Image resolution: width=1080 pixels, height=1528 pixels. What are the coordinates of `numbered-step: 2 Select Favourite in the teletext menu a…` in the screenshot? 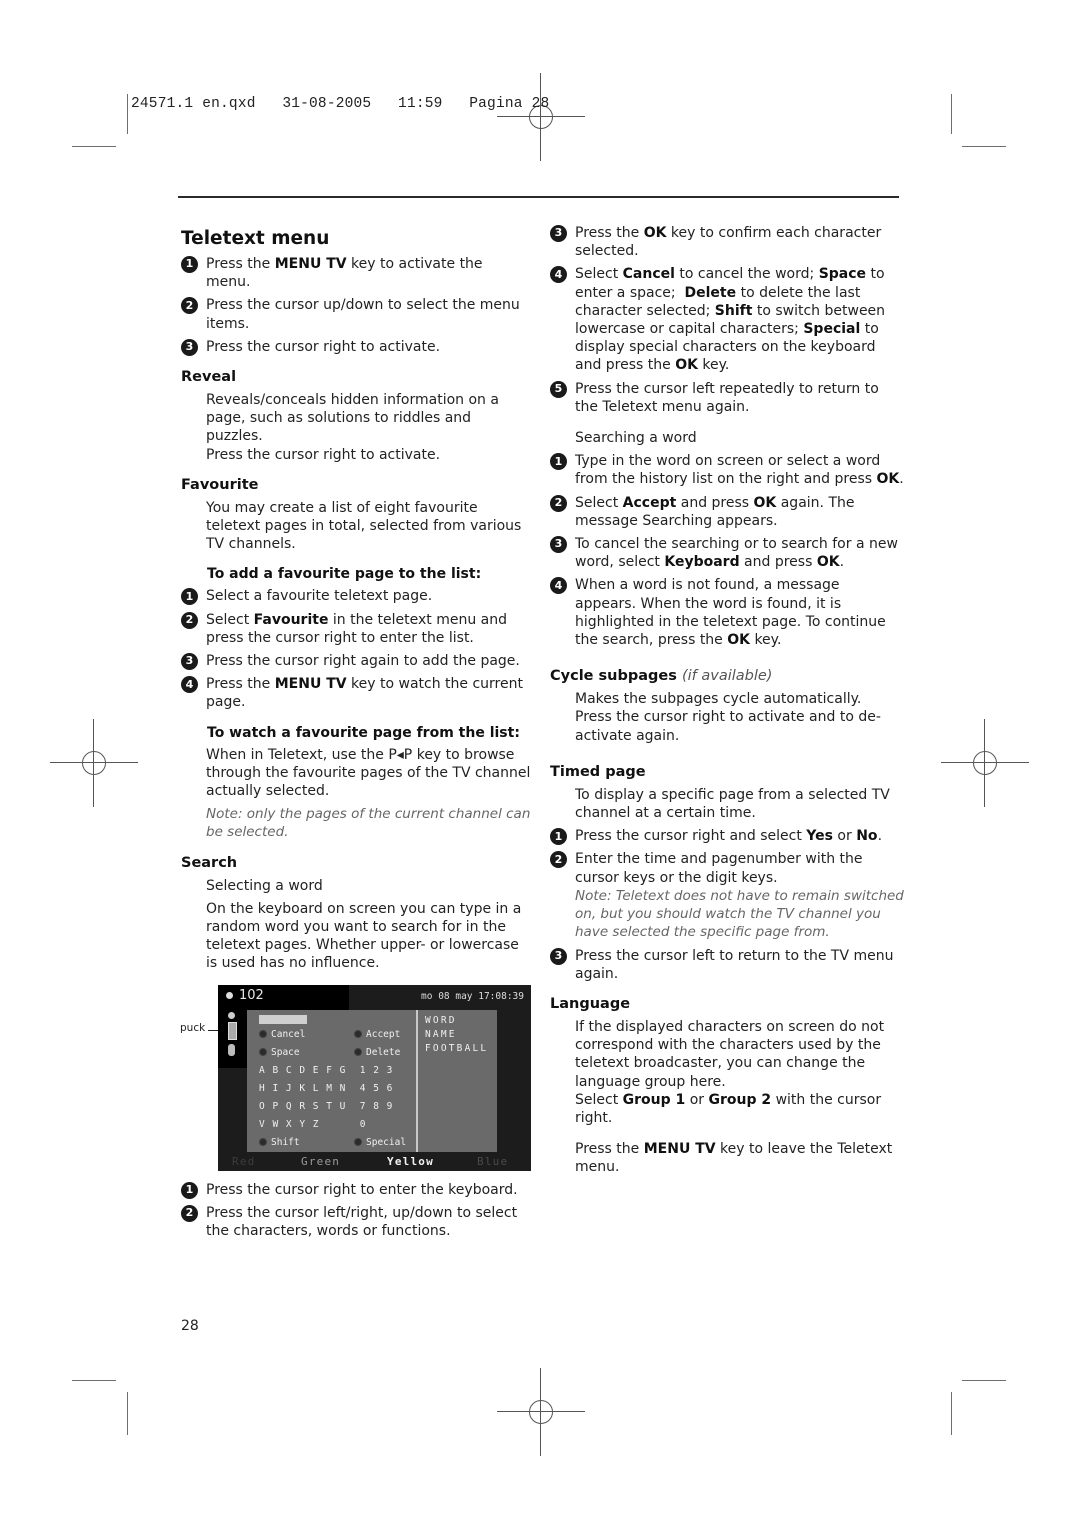 It's located at (356, 629).